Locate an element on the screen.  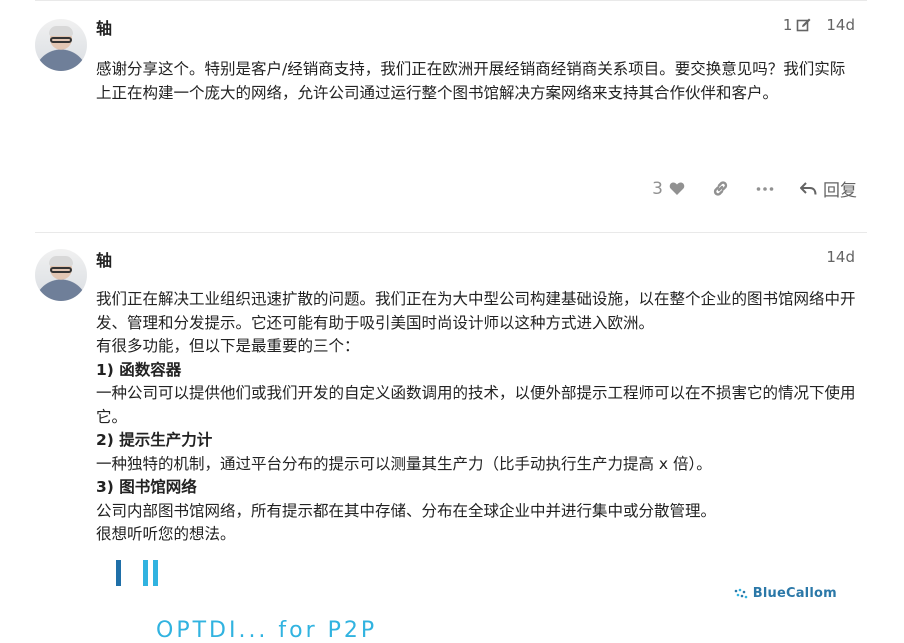
edit-count: 1 is located at coordinates (788, 25).